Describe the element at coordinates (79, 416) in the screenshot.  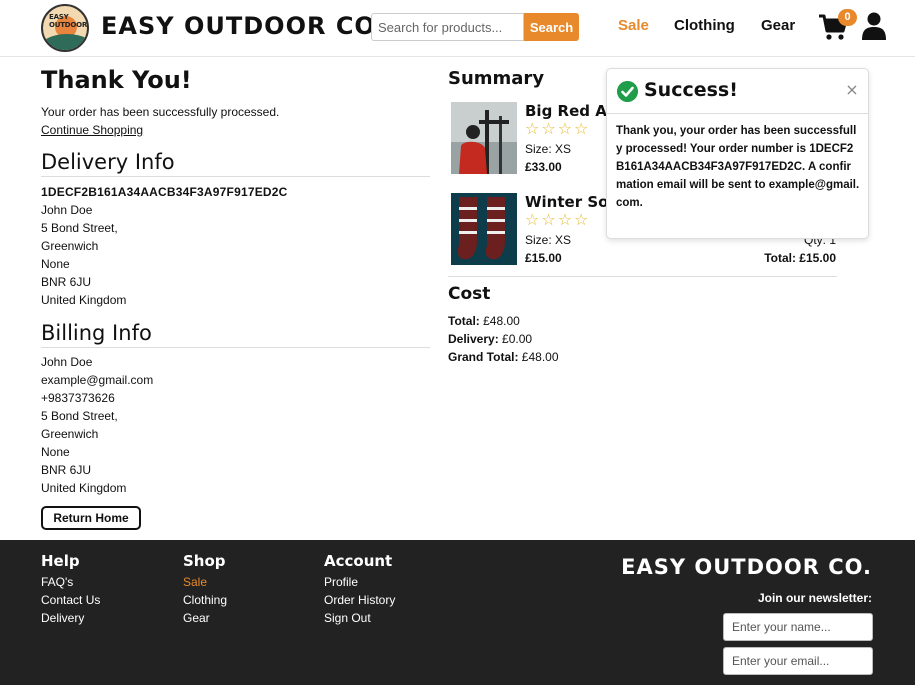
I see `billing-address1: 5 Bond Street,` at that location.